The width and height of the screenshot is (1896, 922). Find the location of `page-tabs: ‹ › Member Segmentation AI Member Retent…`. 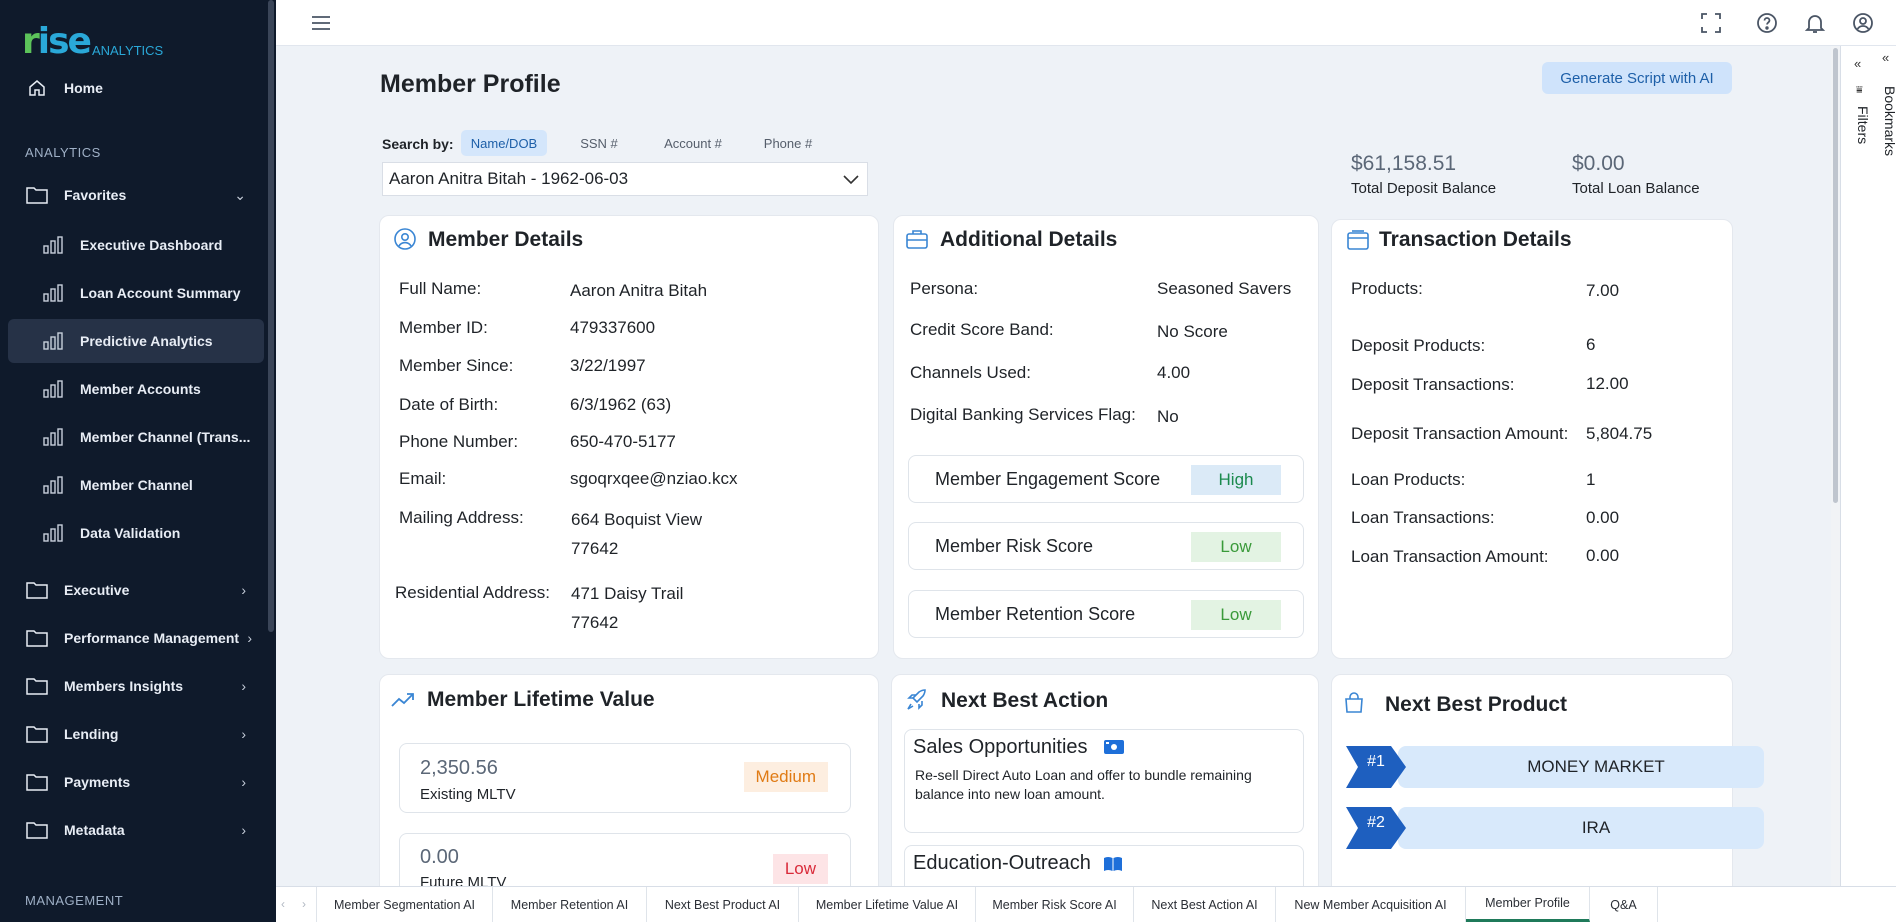

page-tabs: ‹ › Member Segmentation AI Member Retent… is located at coordinates (1086, 904).